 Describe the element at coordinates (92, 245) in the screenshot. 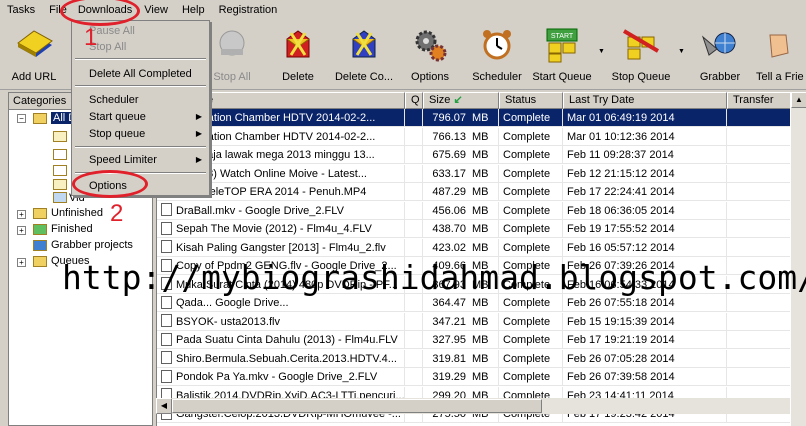

I see `category-grabber-projects: Grabber projects` at that location.